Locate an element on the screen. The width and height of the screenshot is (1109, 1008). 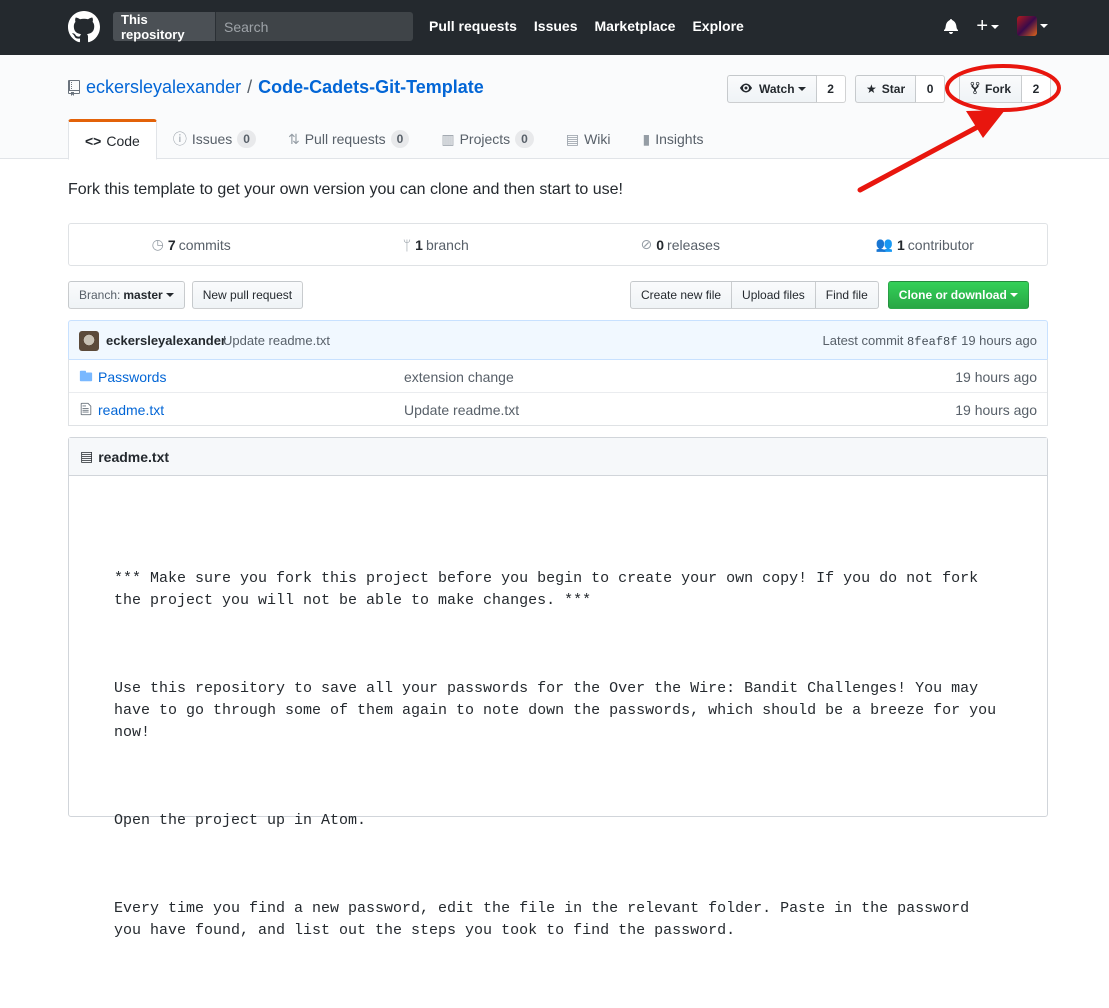
nav-link-issues: Issues is located at coordinates (556, 26).